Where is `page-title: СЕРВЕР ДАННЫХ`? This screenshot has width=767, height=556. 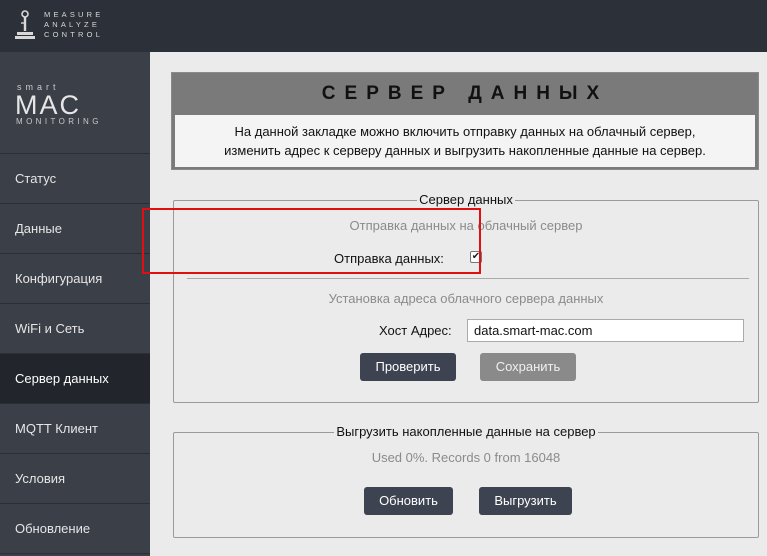 page-title: СЕРВЕР ДАННЫХ is located at coordinates (465, 93).